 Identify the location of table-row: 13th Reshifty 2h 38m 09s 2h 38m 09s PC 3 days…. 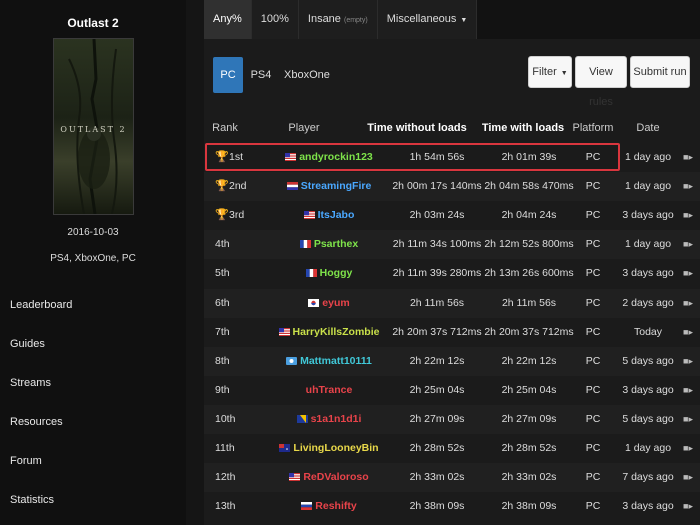
(452, 506).